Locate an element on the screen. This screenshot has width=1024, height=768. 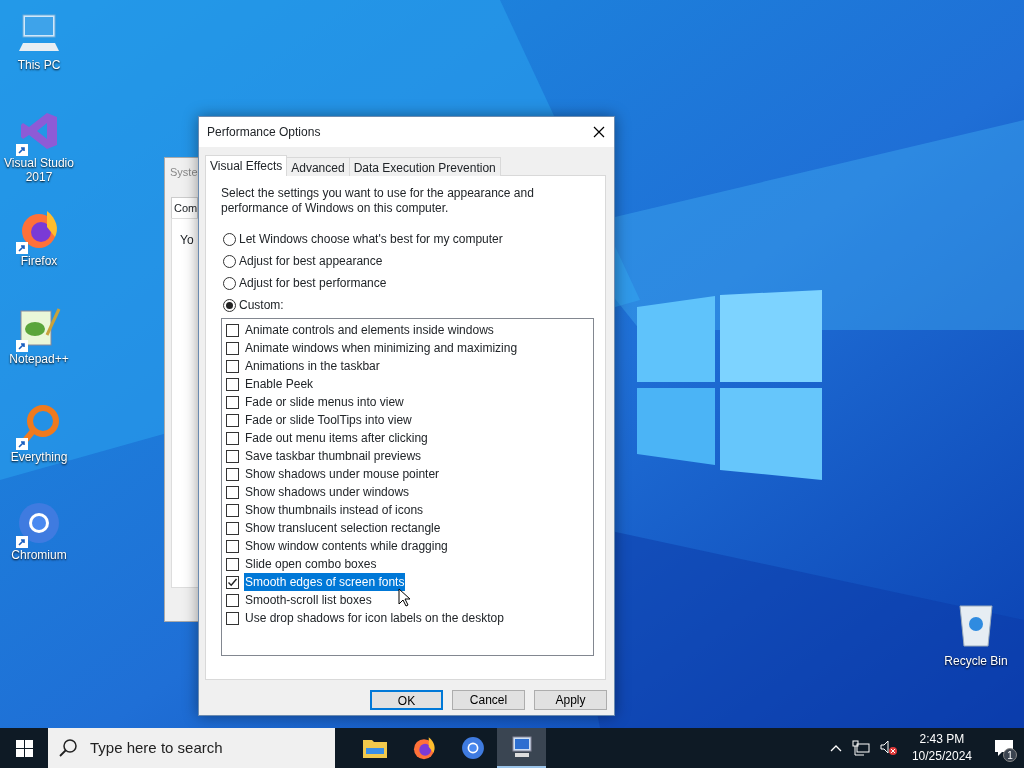
checkbox-label: Fade or slide menus into view is located at coordinates (324, 402).